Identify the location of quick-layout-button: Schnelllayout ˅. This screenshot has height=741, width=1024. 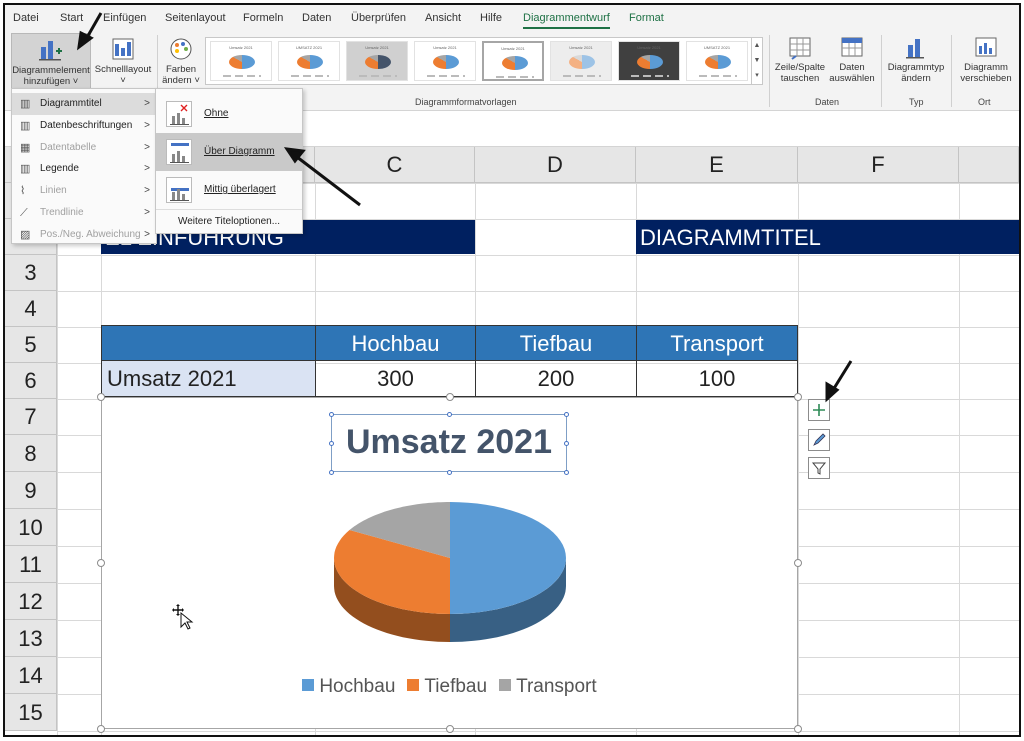
(123, 61).